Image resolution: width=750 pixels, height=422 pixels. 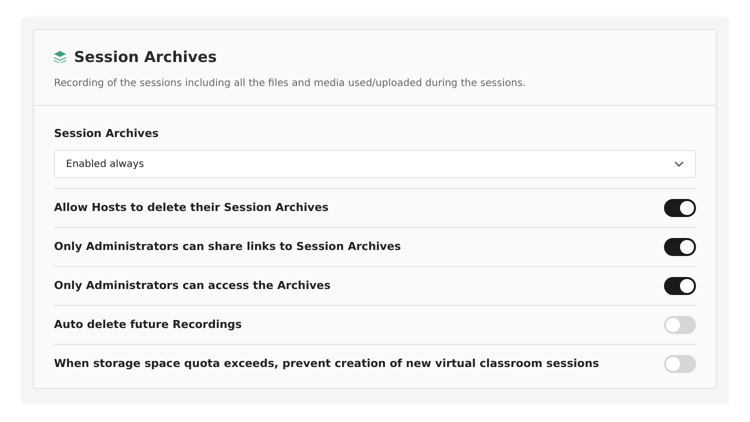 I want to click on archive-mode-select: Enabled always, so click(x=375, y=164).